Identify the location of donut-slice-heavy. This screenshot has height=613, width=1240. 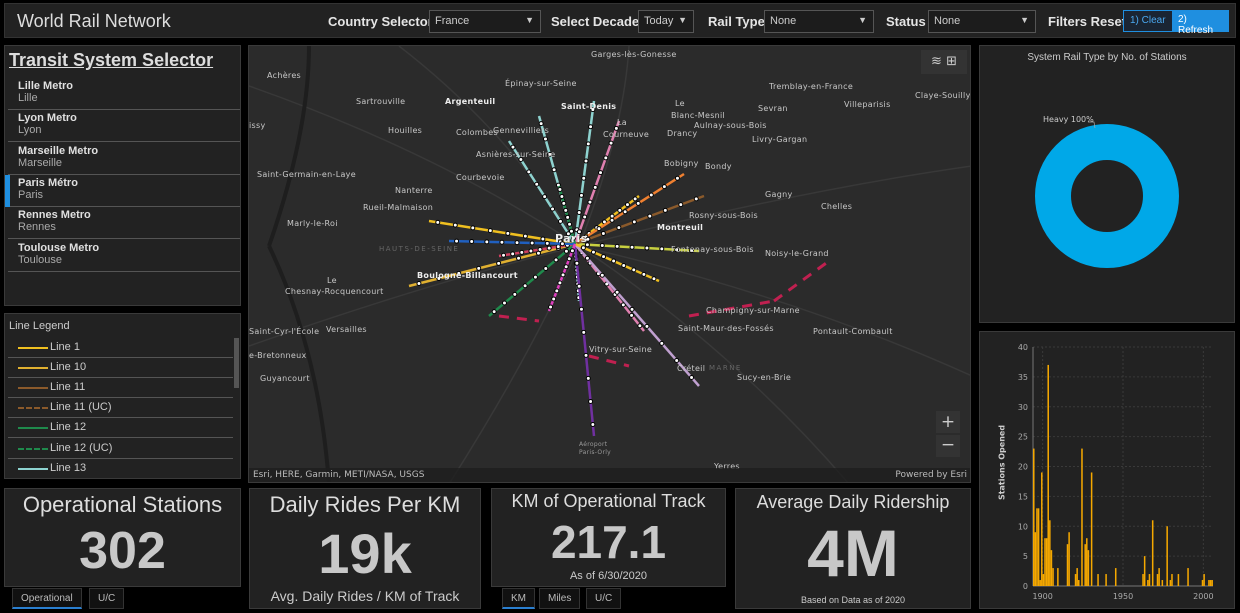
(1107, 196).